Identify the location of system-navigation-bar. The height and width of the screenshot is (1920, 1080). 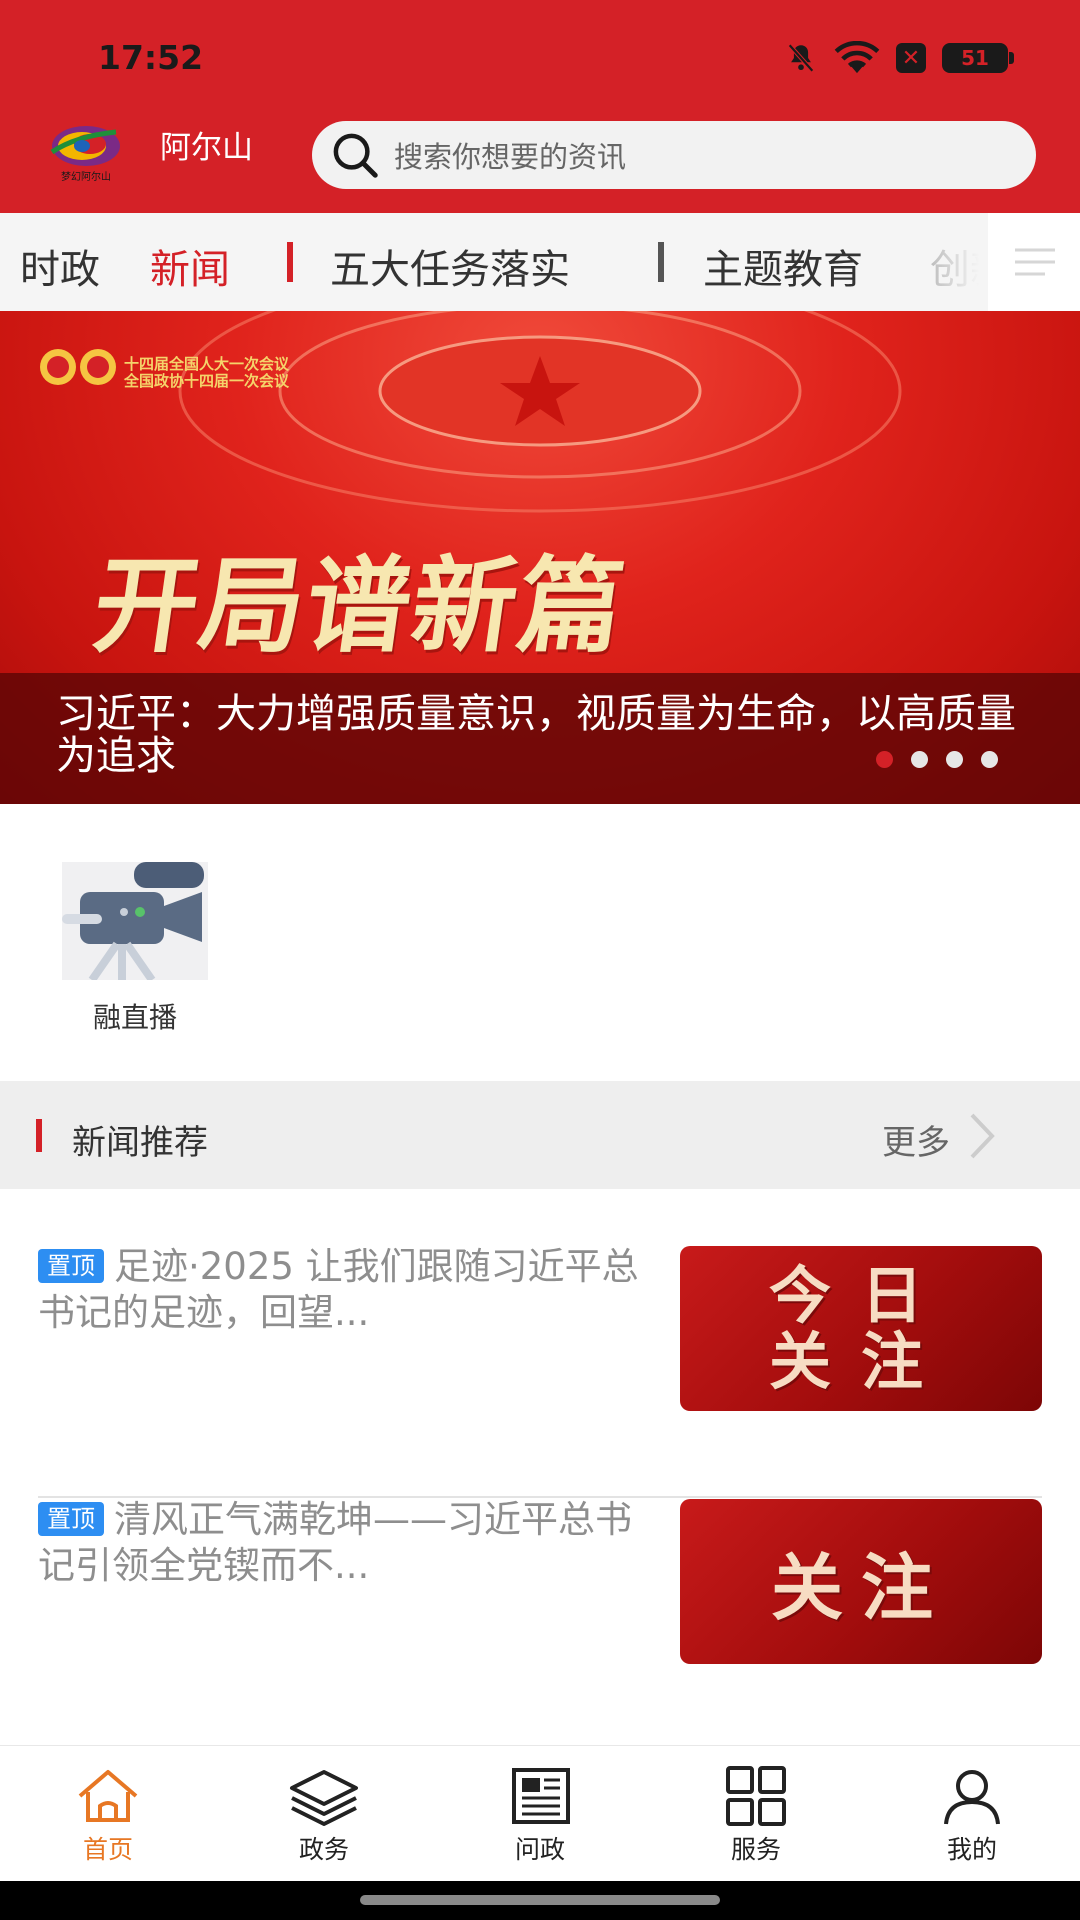
(540, 1900).